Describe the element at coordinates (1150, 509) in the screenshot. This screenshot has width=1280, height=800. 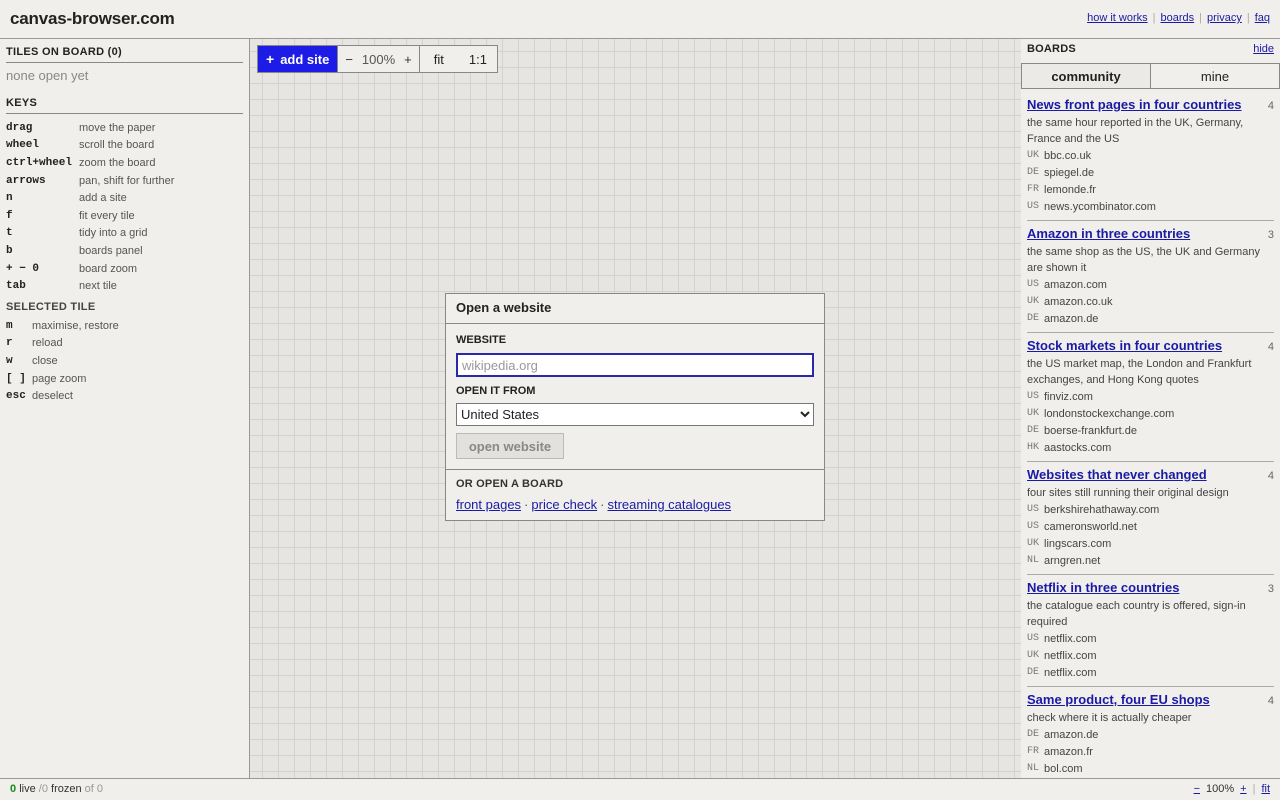
I see `board-site-item: US berkshirehathaway.com` at that location.